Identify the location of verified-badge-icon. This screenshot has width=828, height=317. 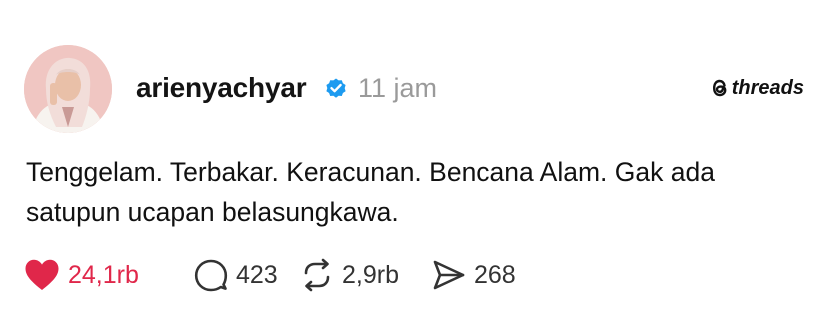
(336, 88).